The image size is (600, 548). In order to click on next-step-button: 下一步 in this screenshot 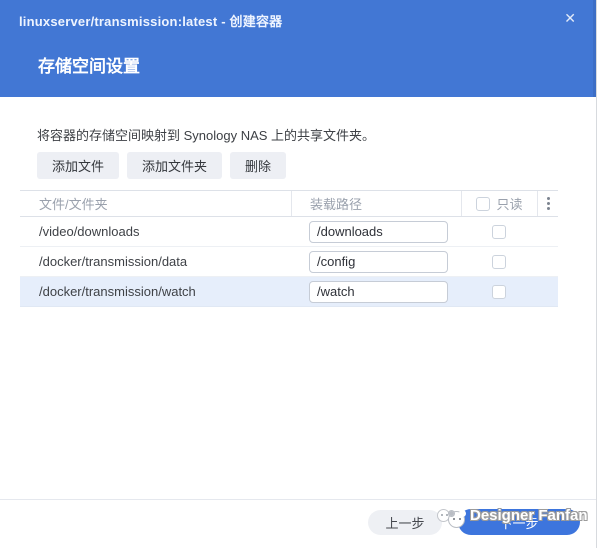, I will do `click(519, 522)`.